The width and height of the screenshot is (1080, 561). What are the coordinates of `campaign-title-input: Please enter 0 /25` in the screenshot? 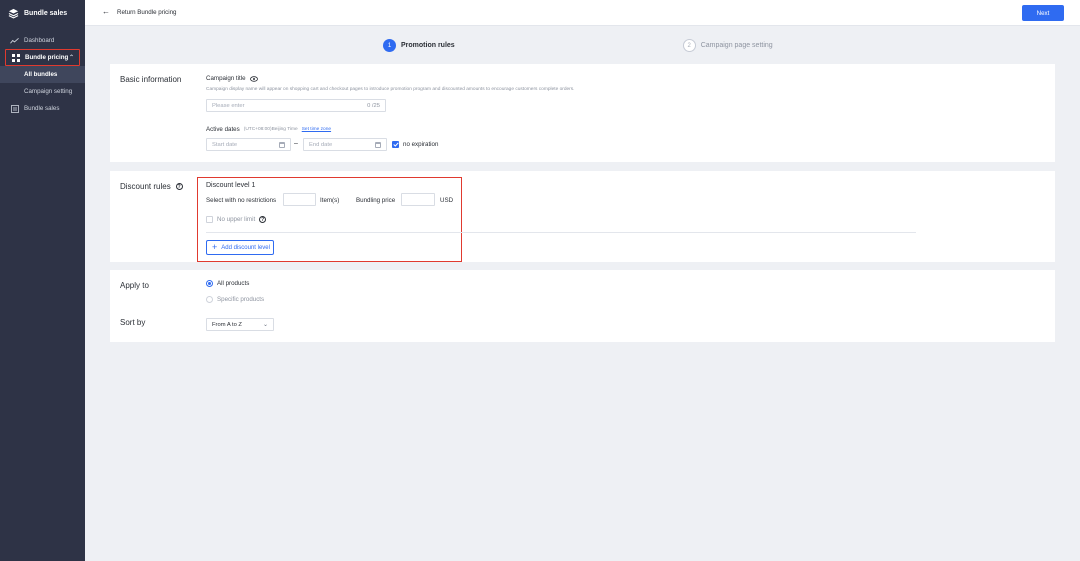 It's located at (296, 105).